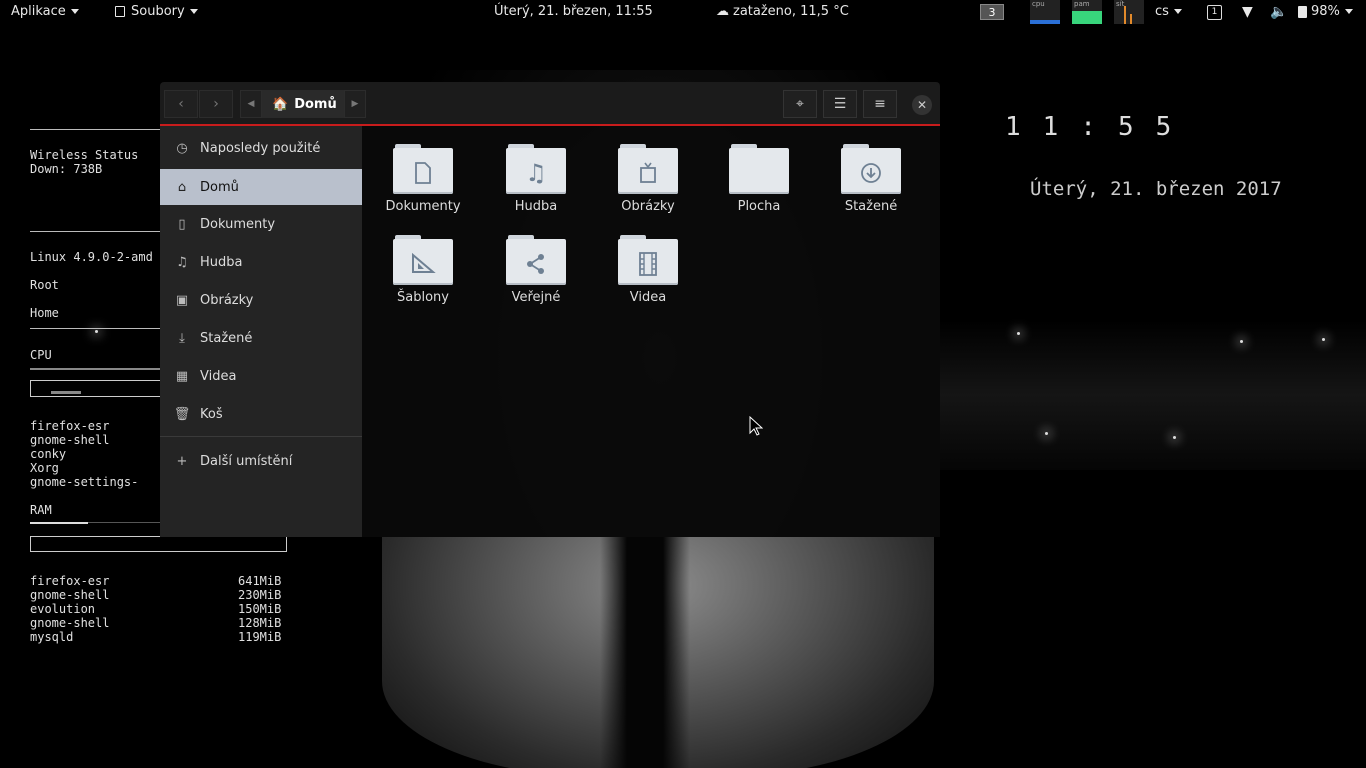 This screenshot has width=1366, height=768. What do you see at coordinates (238, 224) in the screenshot?
I see `sidebar-item-label: Dokumenty` at bounding box center [238, 224].